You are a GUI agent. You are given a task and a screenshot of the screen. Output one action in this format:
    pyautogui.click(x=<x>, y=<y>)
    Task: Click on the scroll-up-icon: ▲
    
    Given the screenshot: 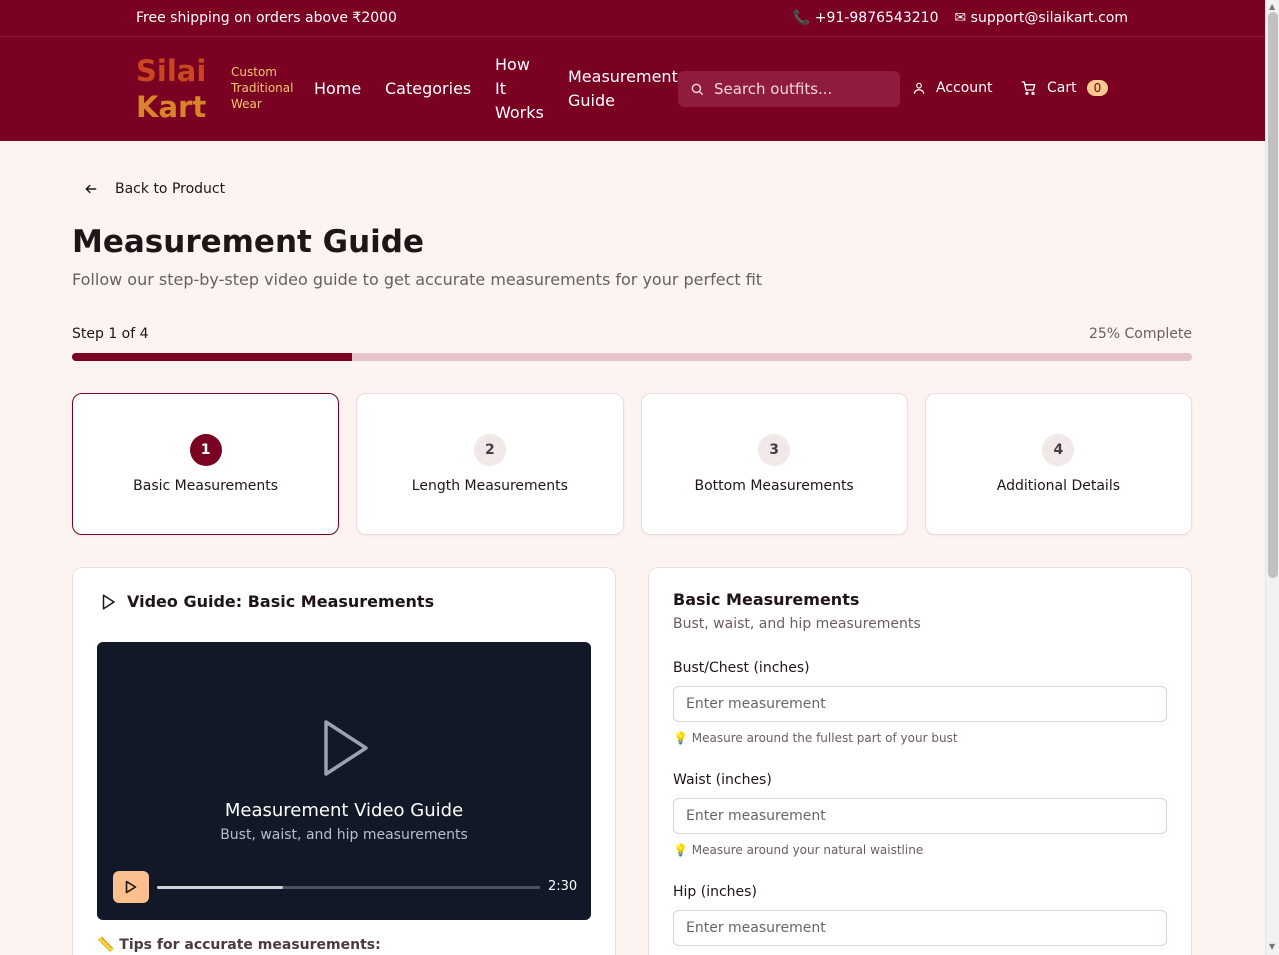 What is the action you would take?
    pyautogui.click(x=1272, y=6)
    